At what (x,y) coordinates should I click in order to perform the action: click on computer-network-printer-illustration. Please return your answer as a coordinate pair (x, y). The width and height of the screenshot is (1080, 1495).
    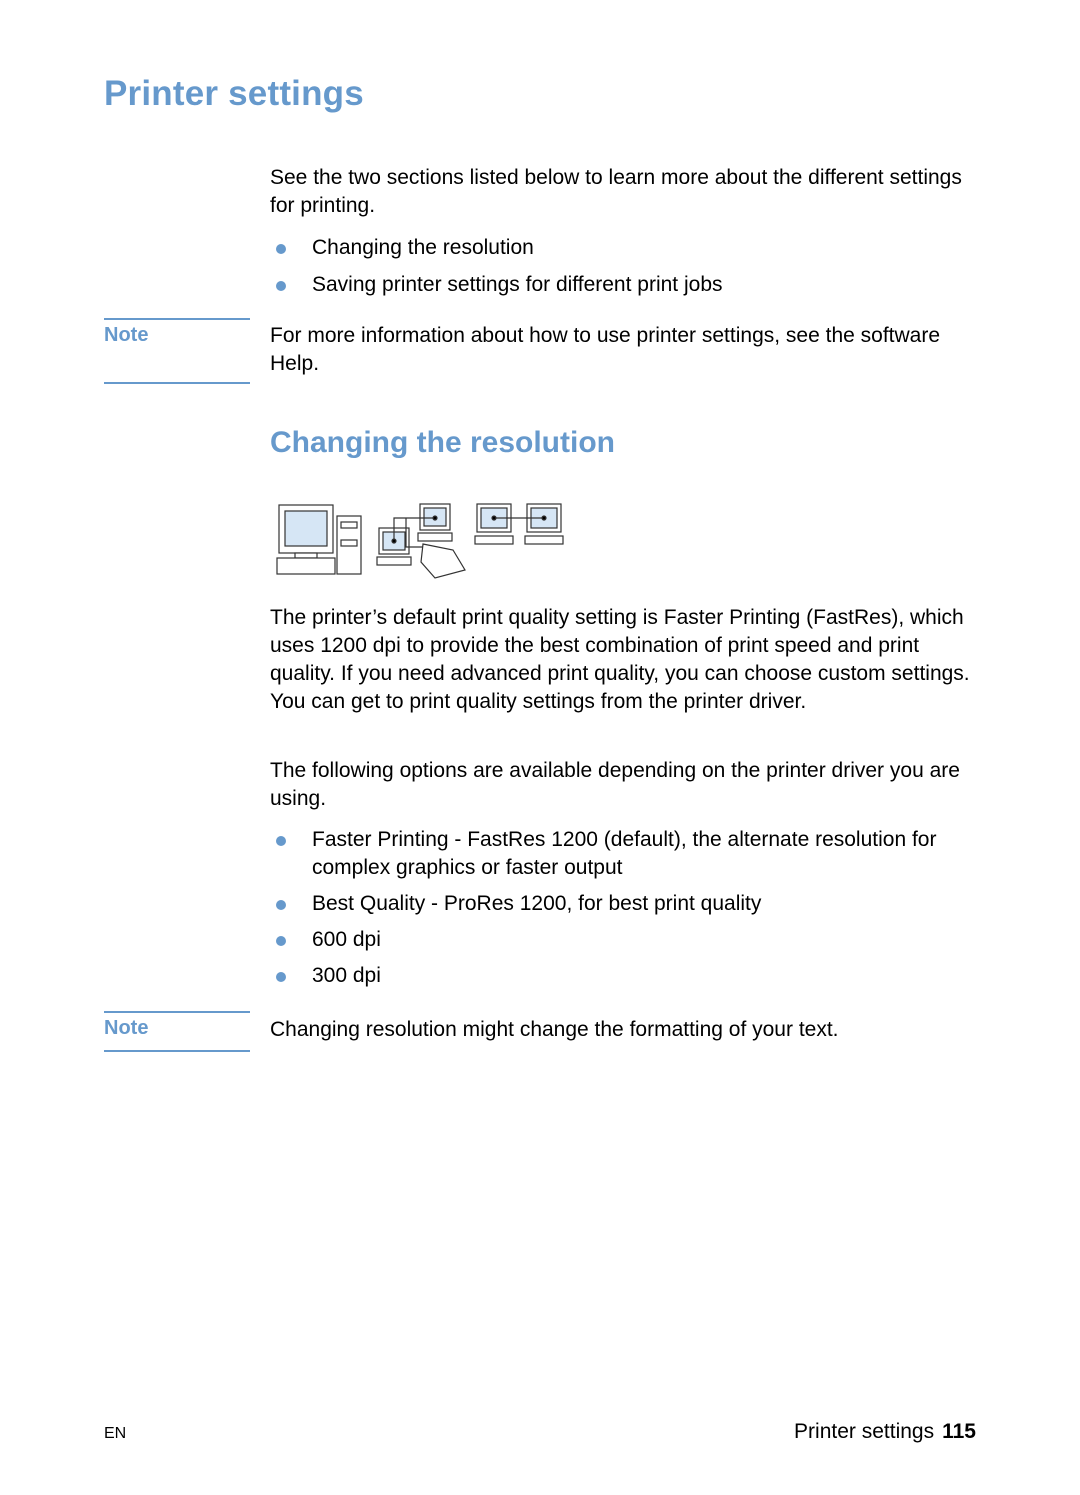
    Looking at the image, I should click on (420, 541).